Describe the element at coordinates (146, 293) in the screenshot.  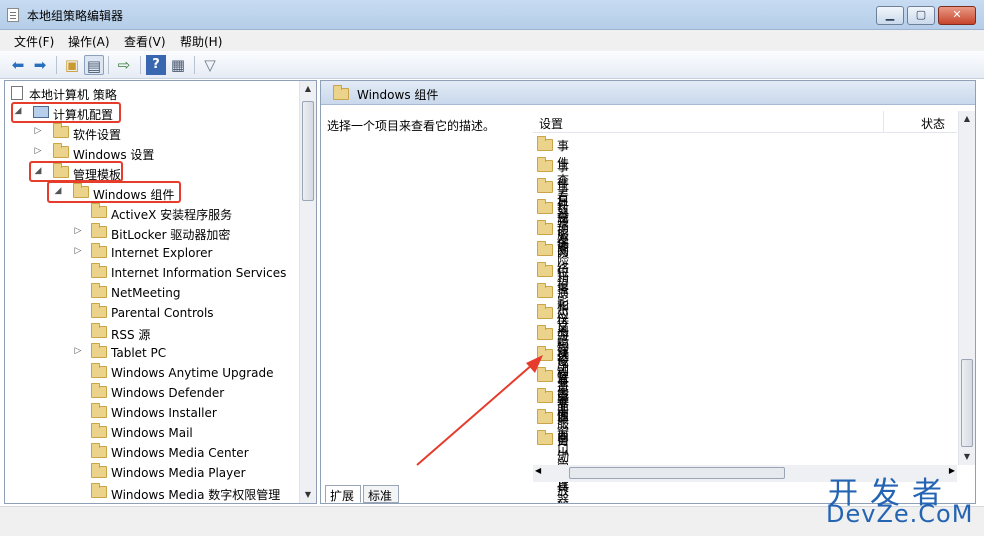
I see `tree-label: NetMeeting` at that location.